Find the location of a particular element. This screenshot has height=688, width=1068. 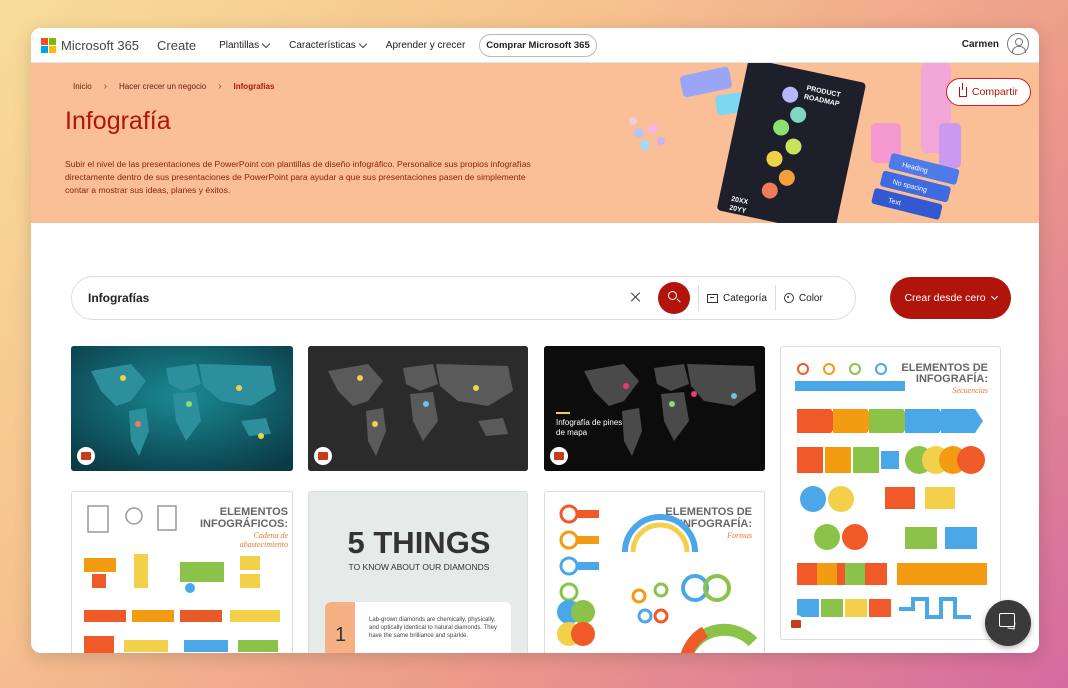

create-from-scratch-button: Crear desde cero is located at coordinates (950, 298).